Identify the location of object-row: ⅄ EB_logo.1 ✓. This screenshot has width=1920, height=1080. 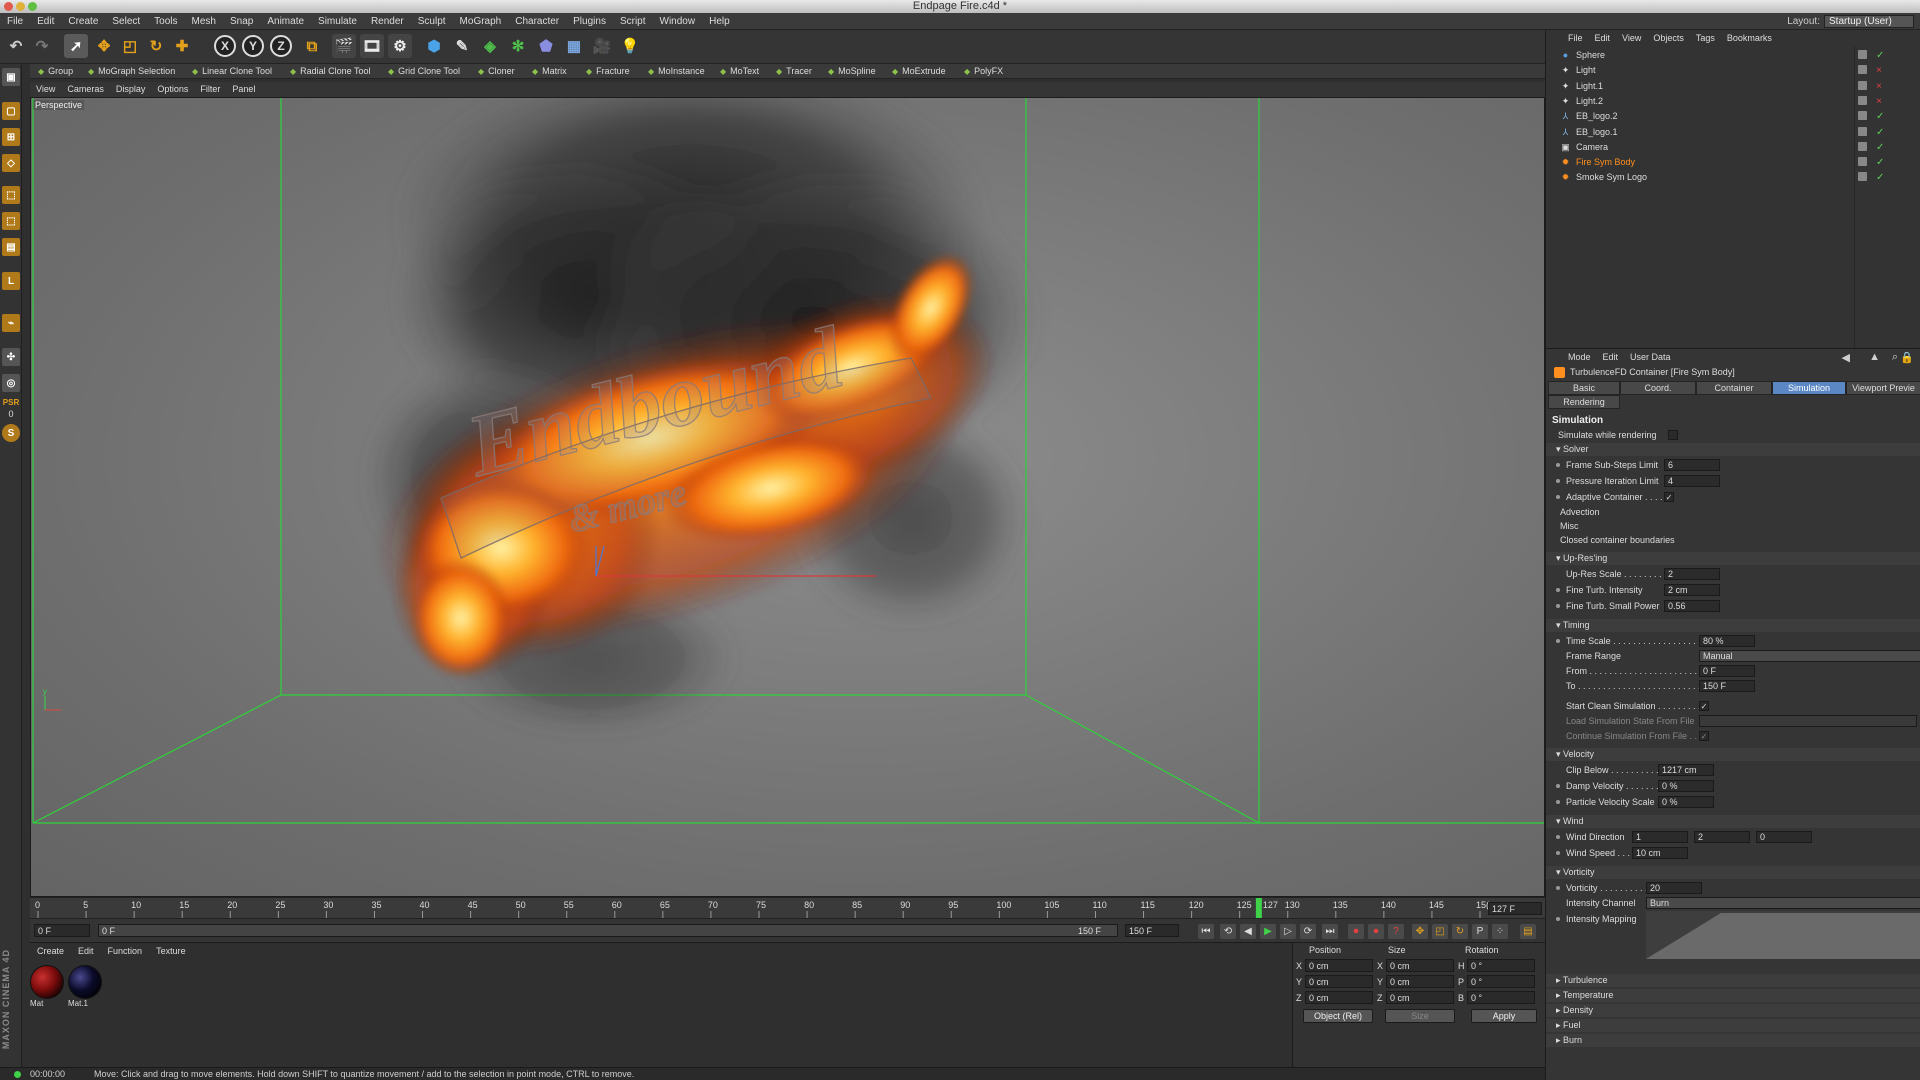
(1733, 132).